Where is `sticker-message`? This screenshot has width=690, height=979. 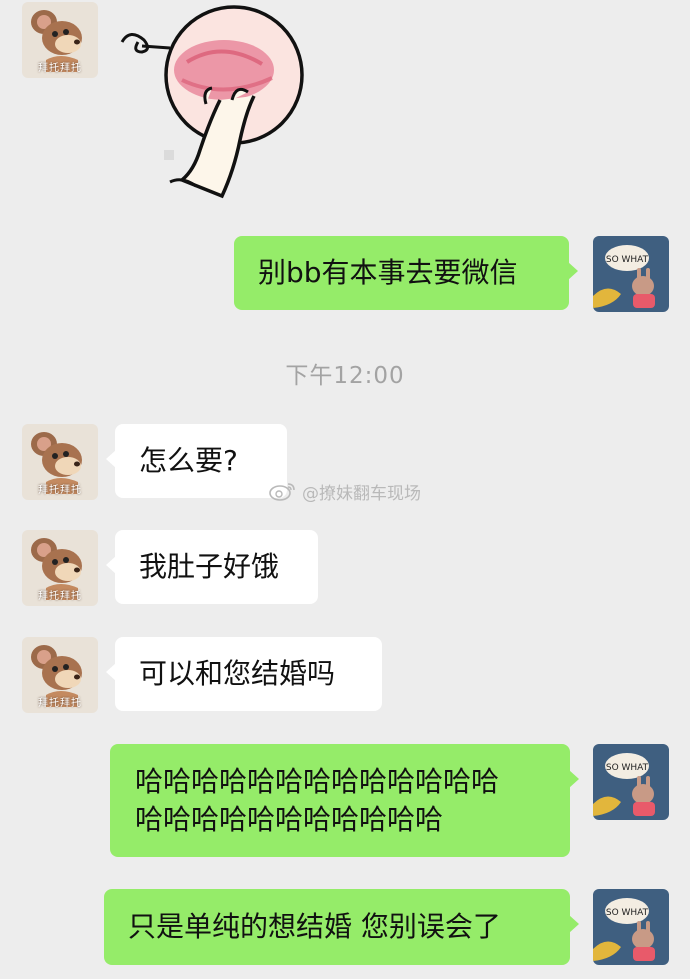
sticker-message is located at coordinates (217, 105).